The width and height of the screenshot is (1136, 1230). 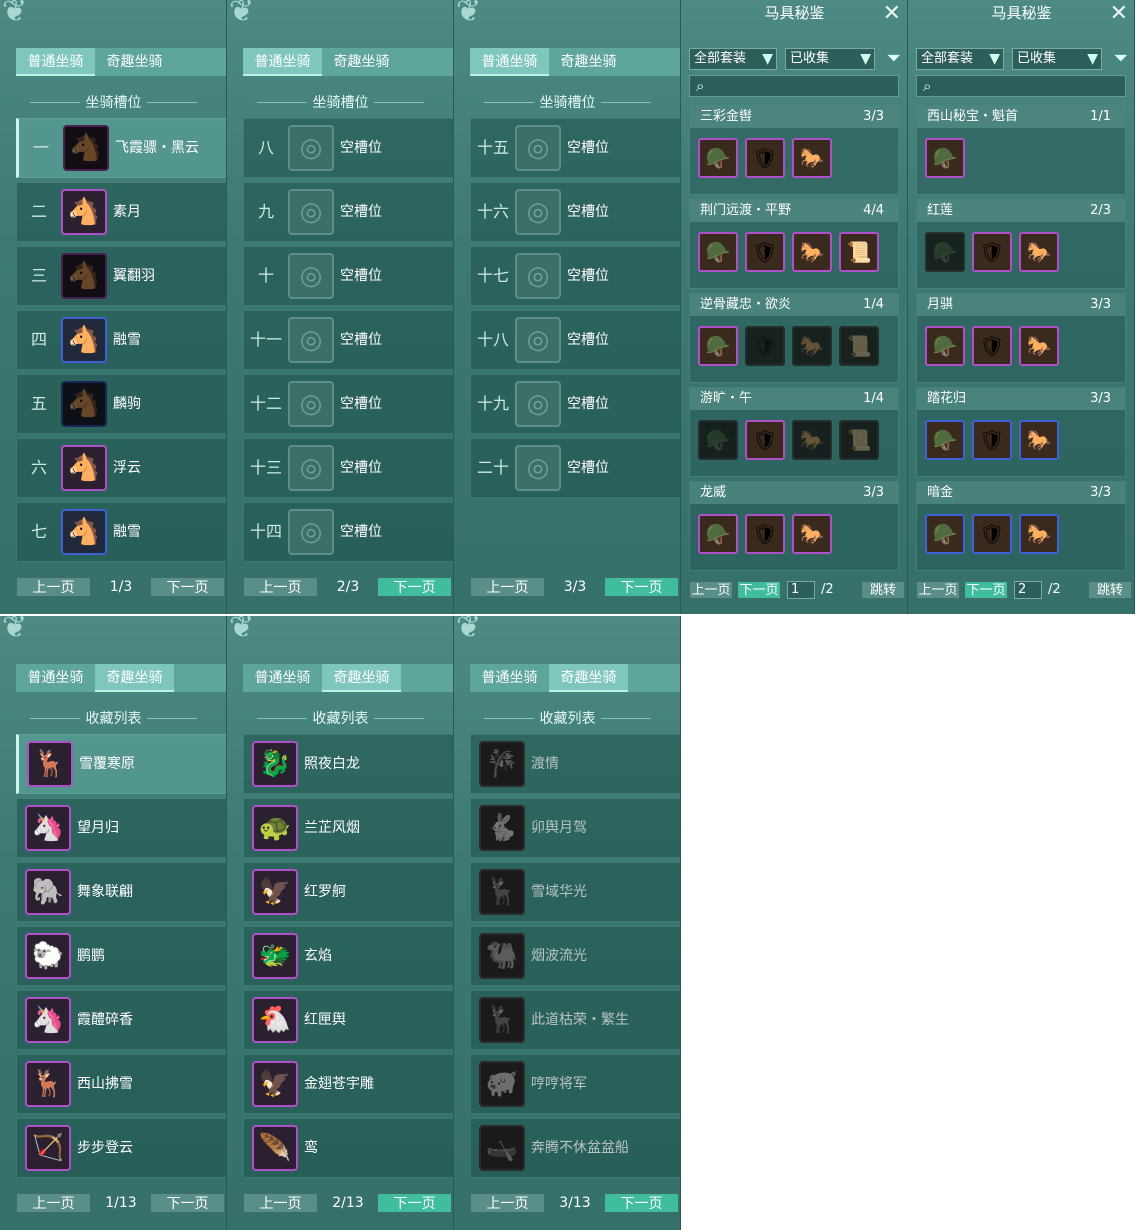 I want to click on mount-slot: 十六 ◎ 空槽位, so click(x=575, y=212).